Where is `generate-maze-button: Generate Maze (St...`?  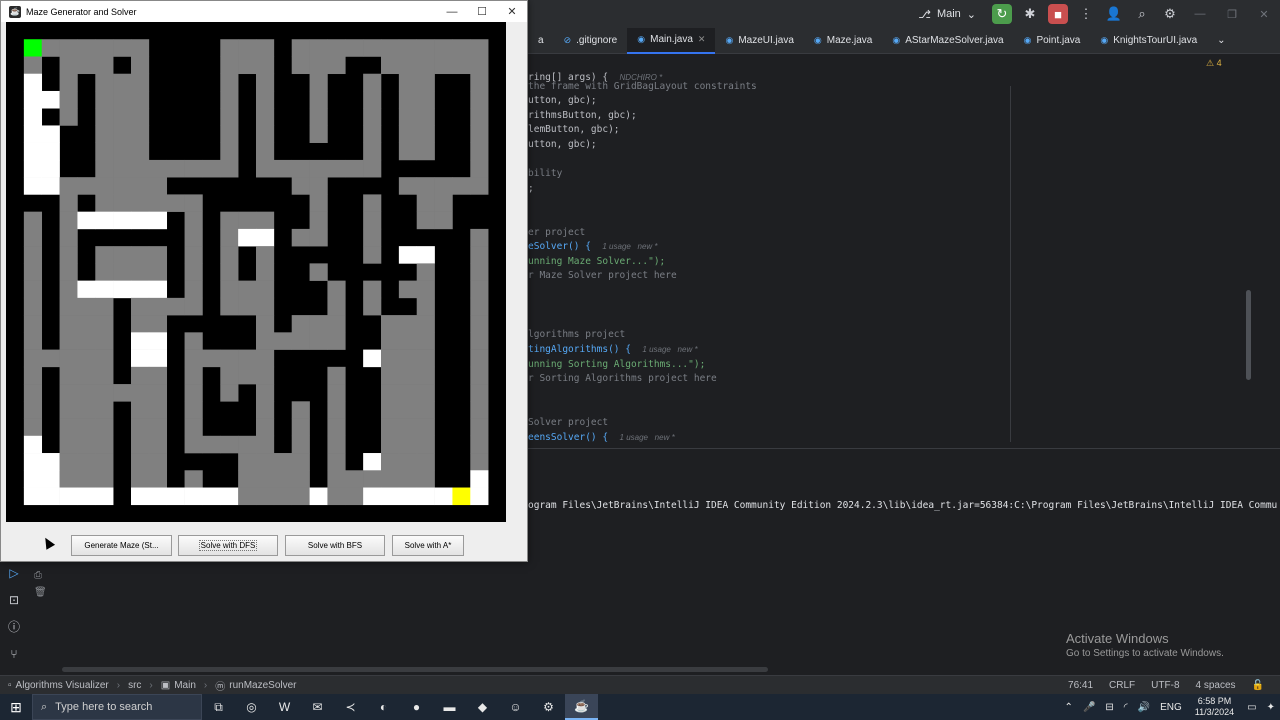 generate-maze-button: Generate Maze (St... is located at coordinates (121, 545).